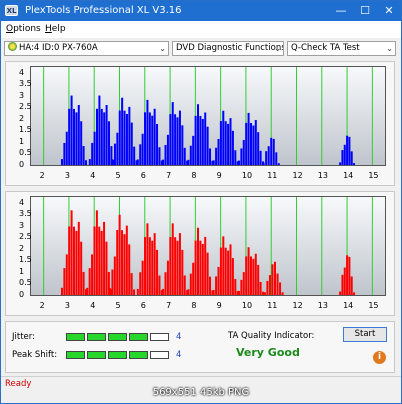 The width and height of the screenshot is (402, 404). What do you see at coordinates (58, 48) in the screenshot?
I see `drive-select-value: HA:4 ID:0 PX-760A` at bounding box center [58, 48].